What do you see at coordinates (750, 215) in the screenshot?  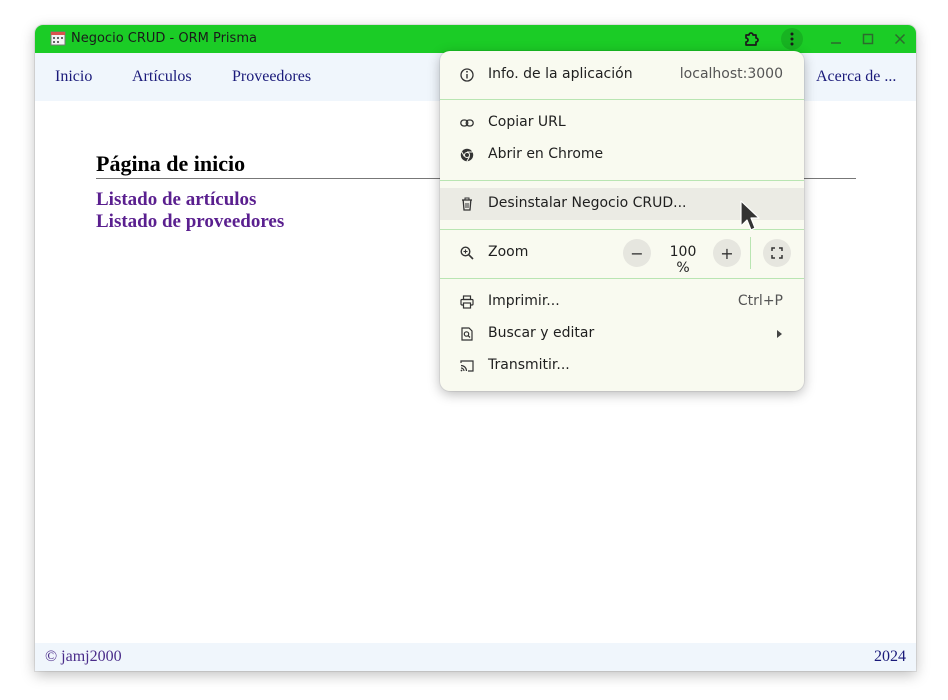 I see `mouse-cursor-icon` at bounding box center [750, 215].